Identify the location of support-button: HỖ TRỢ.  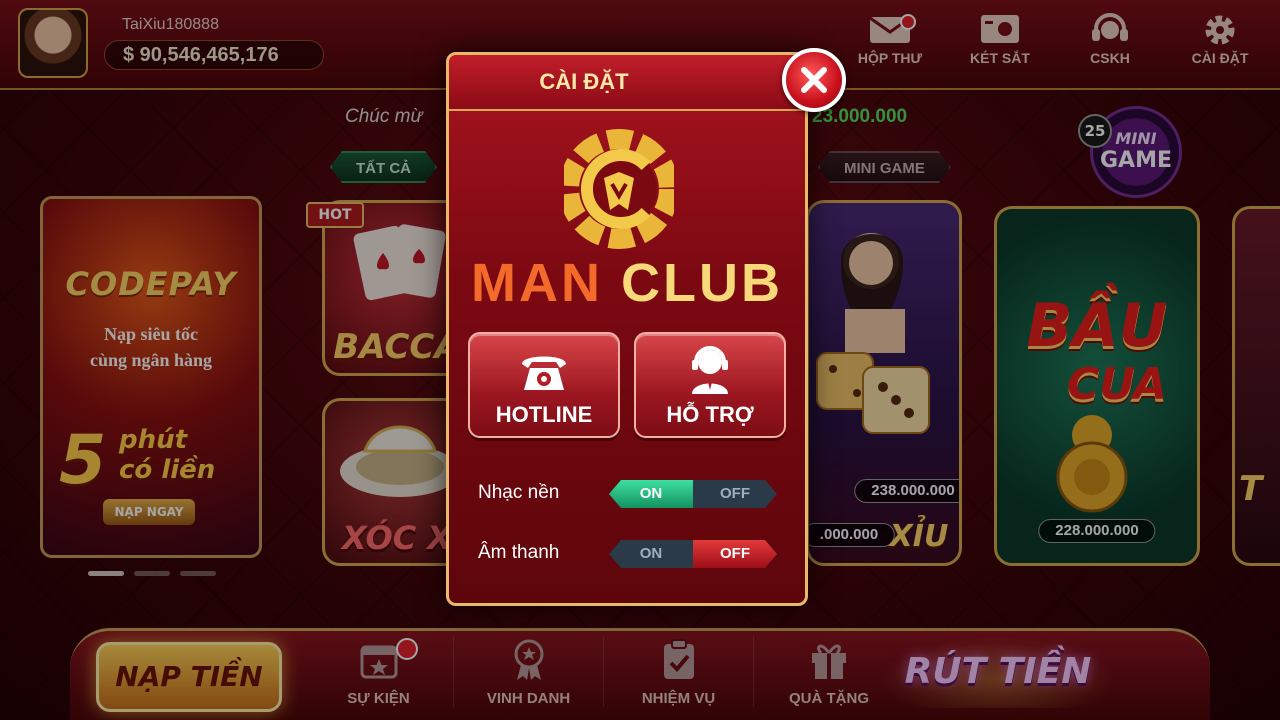
(710, 385).